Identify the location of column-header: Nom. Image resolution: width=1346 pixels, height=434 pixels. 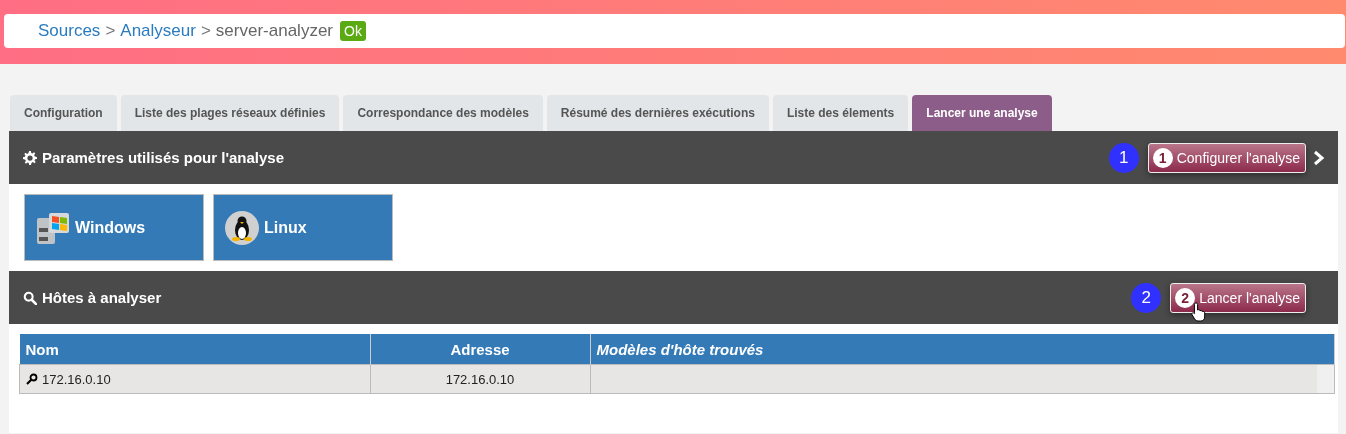
(194, 349).